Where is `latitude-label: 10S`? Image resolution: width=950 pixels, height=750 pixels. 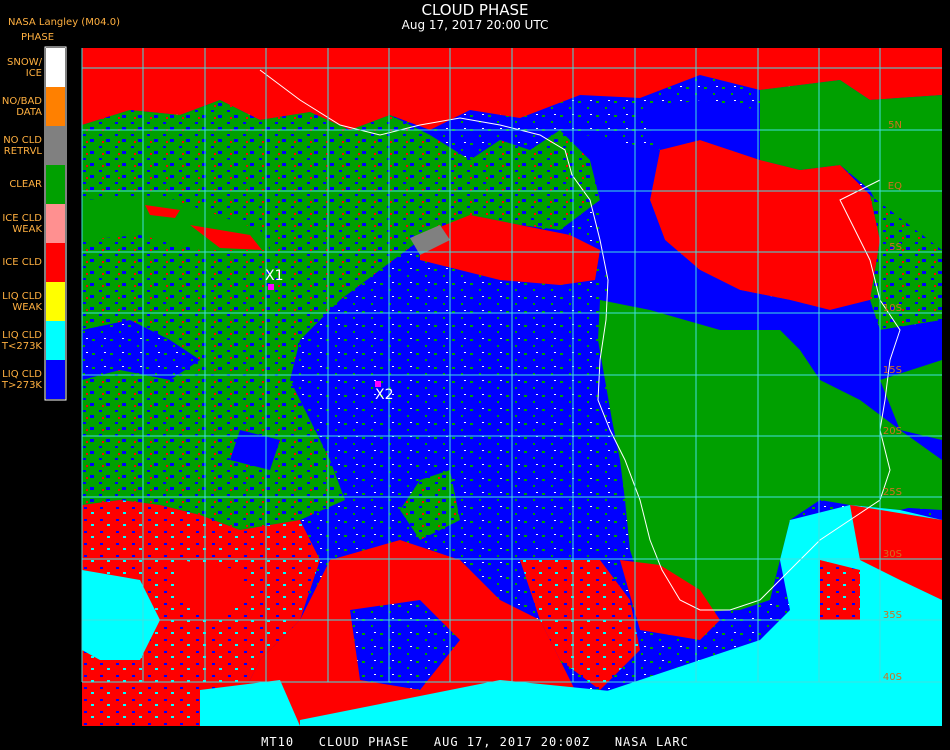 latitude-label: 10S is located at coordinates (892, 308).